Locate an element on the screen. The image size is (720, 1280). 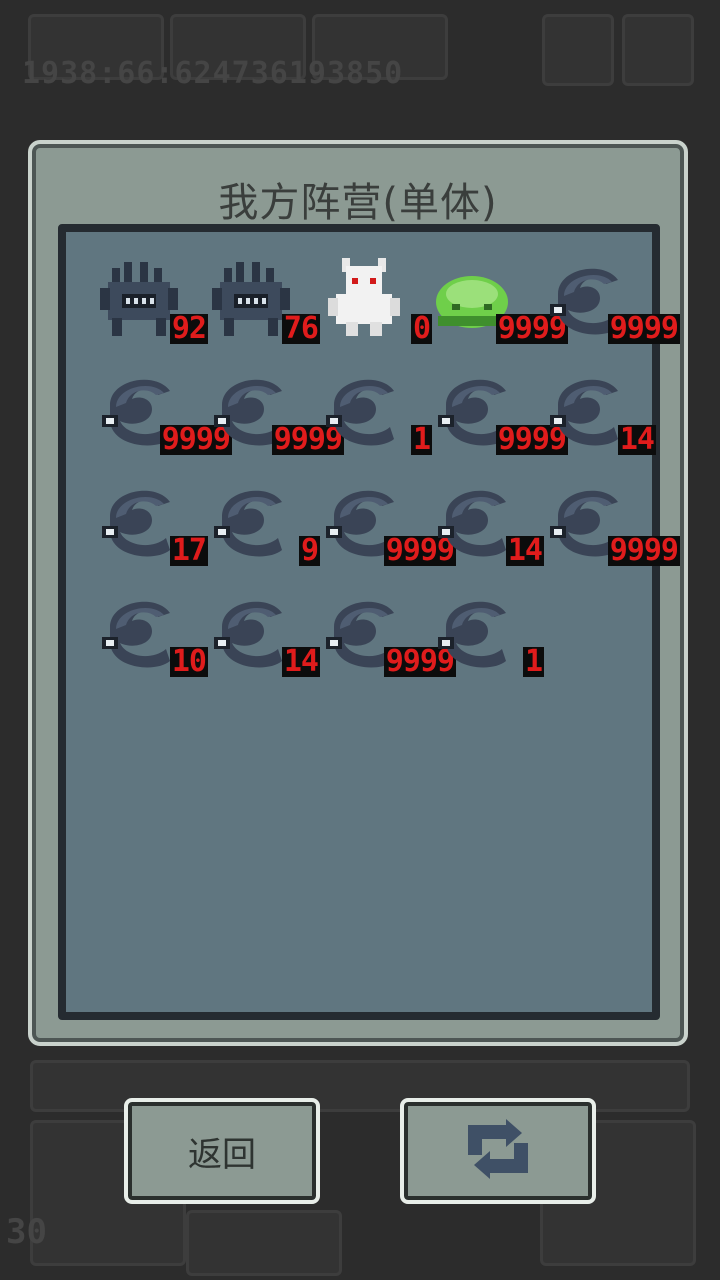
unit-slot-shadow-wisp: 9 is located at coordinates (264, 526).